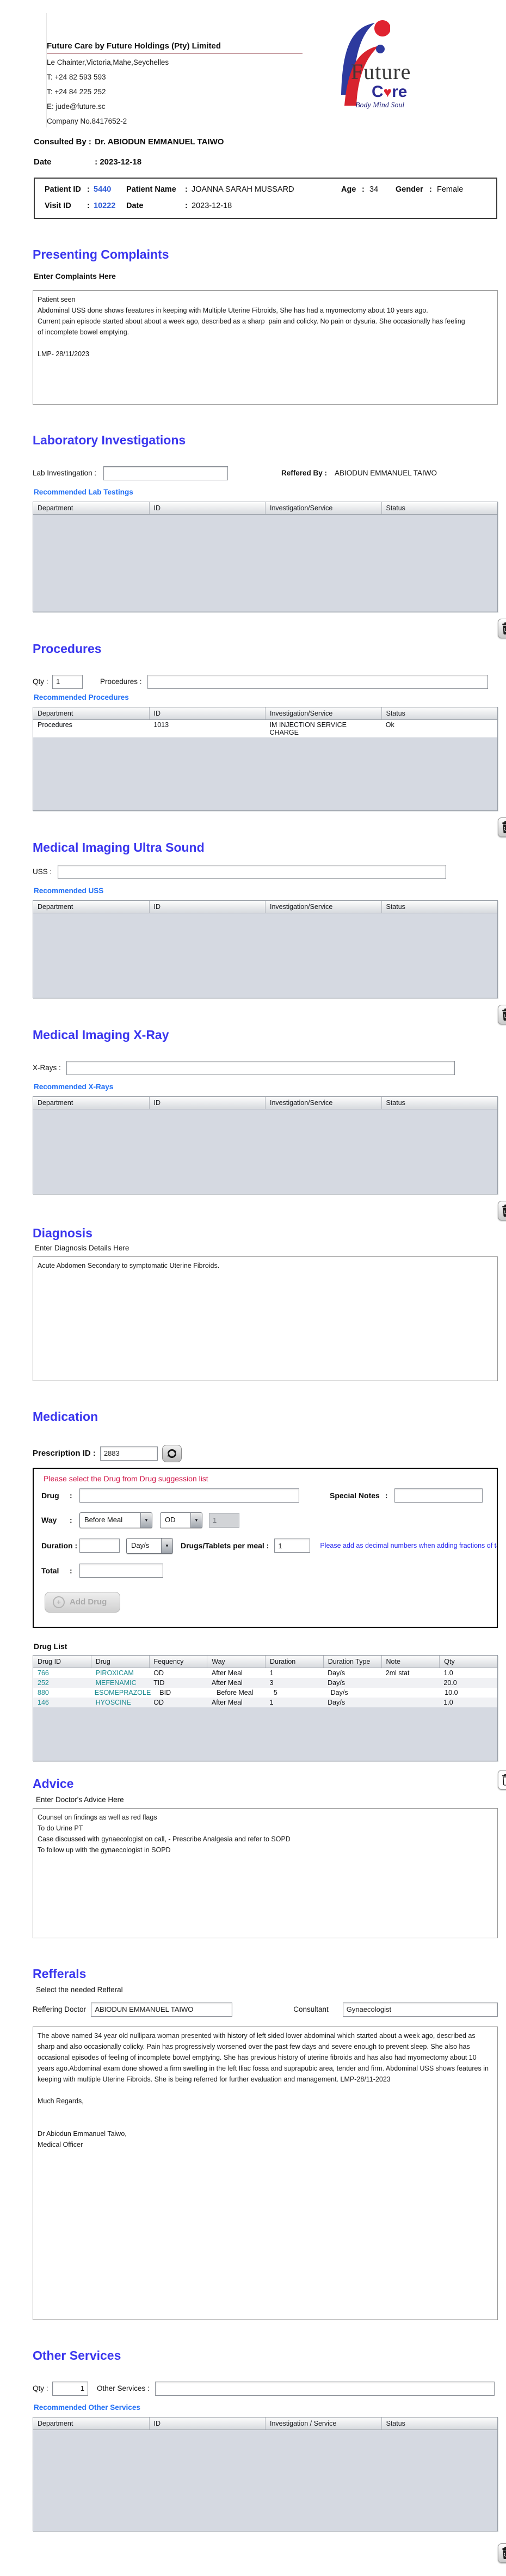 The image size is (506, 2576). Describe the element at coordinates (60, 1973) in the screenshot. I see `referrals-title: Refferals` at that location.